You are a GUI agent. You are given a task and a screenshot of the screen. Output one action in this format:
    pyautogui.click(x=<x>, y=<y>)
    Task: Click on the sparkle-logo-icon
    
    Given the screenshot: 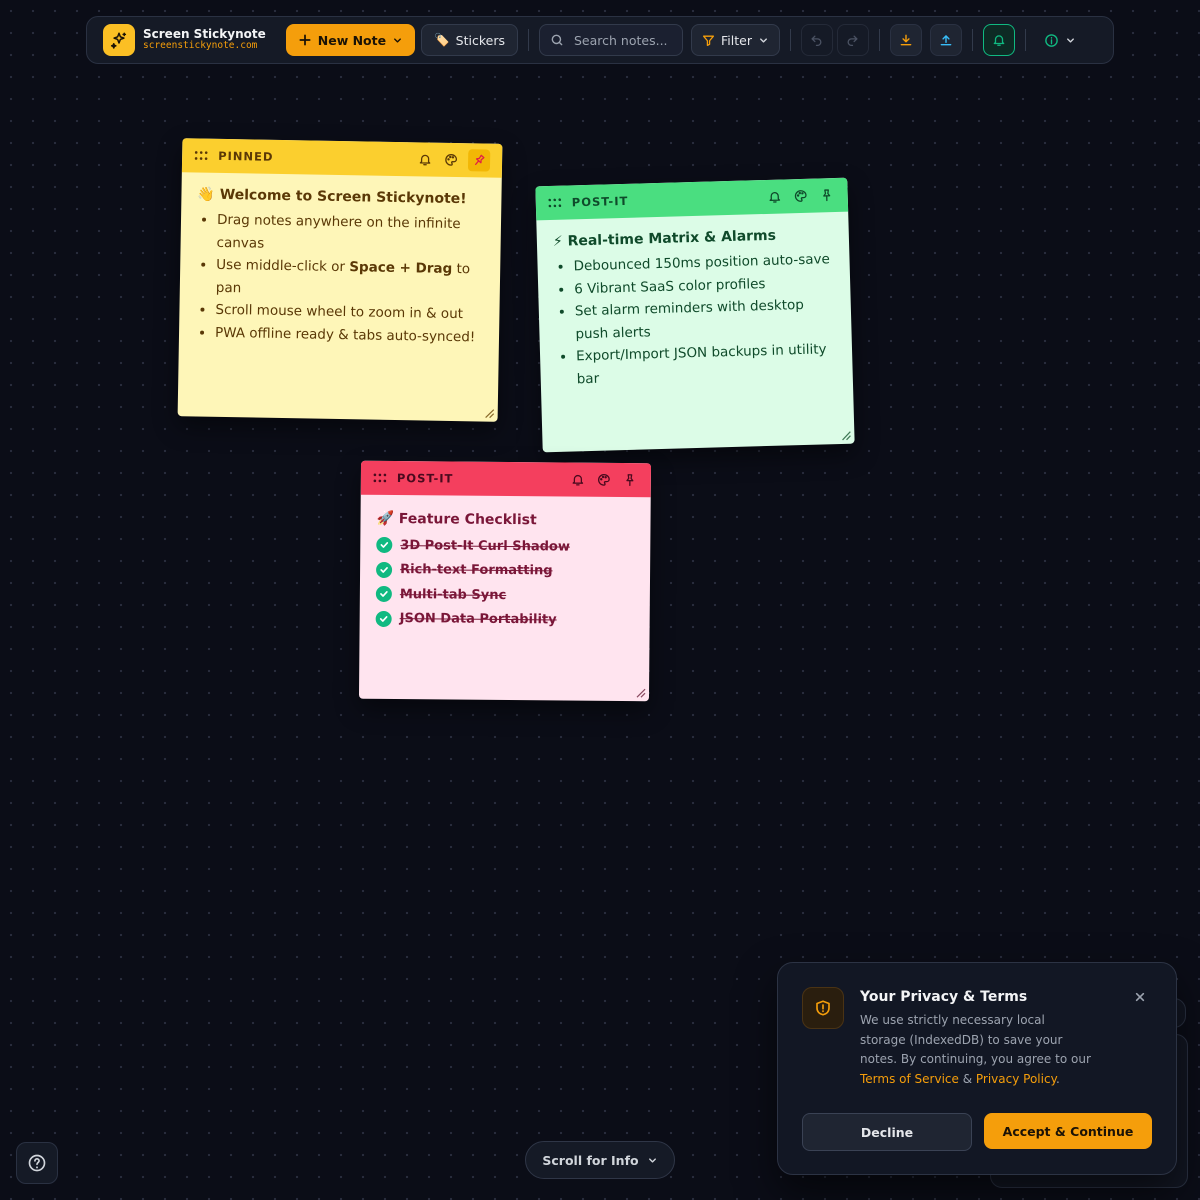 What is the action you would take?
    pyautogui.click(x=119, y=40)
    